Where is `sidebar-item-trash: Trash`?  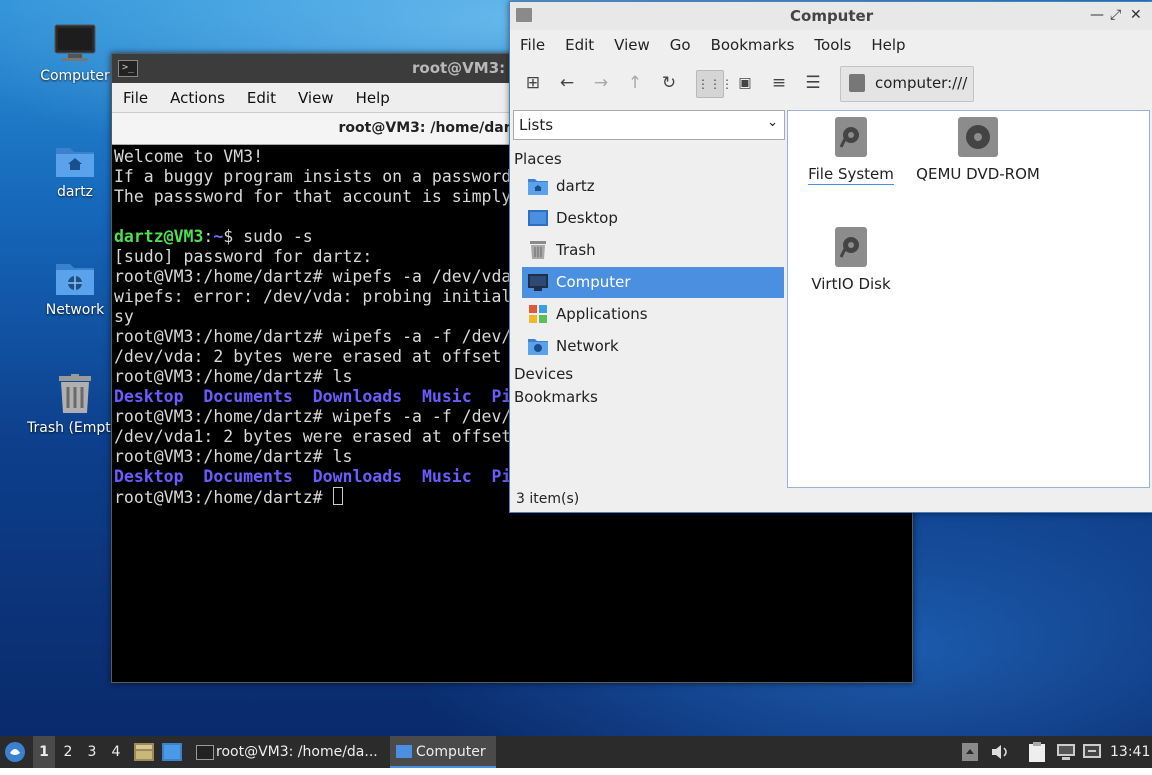
sidebar-item-trash: Trash is located at coordinates (653, 250).